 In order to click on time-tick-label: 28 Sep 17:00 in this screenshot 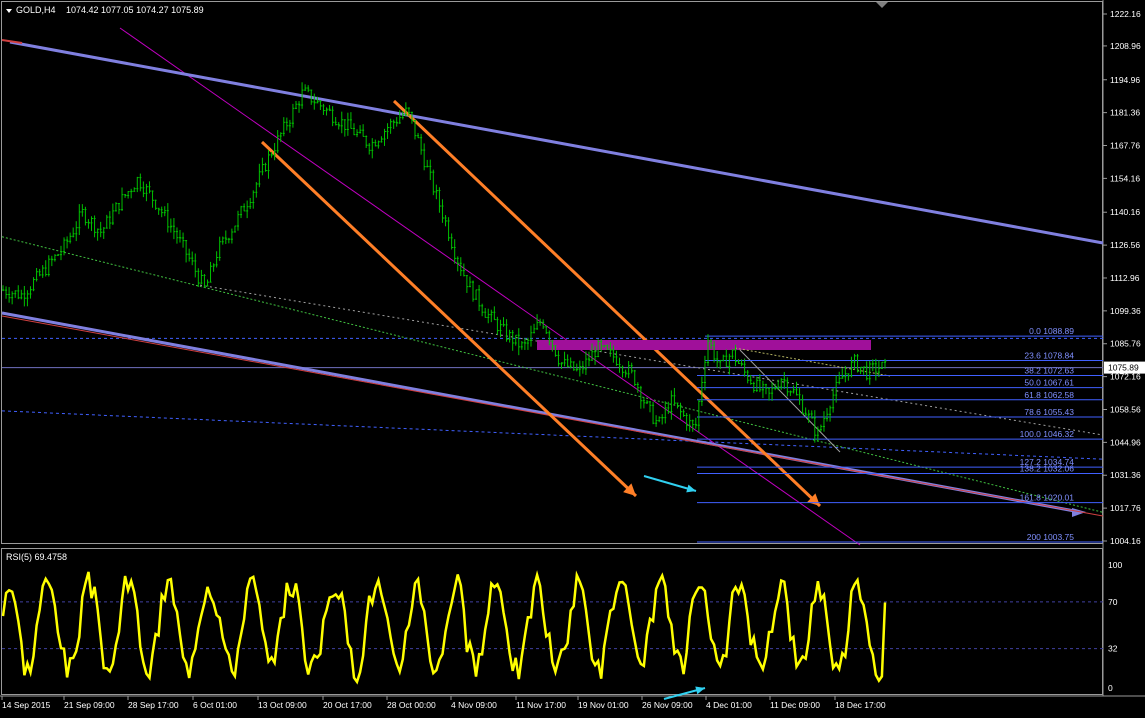, I will do `click(153, 705)`.